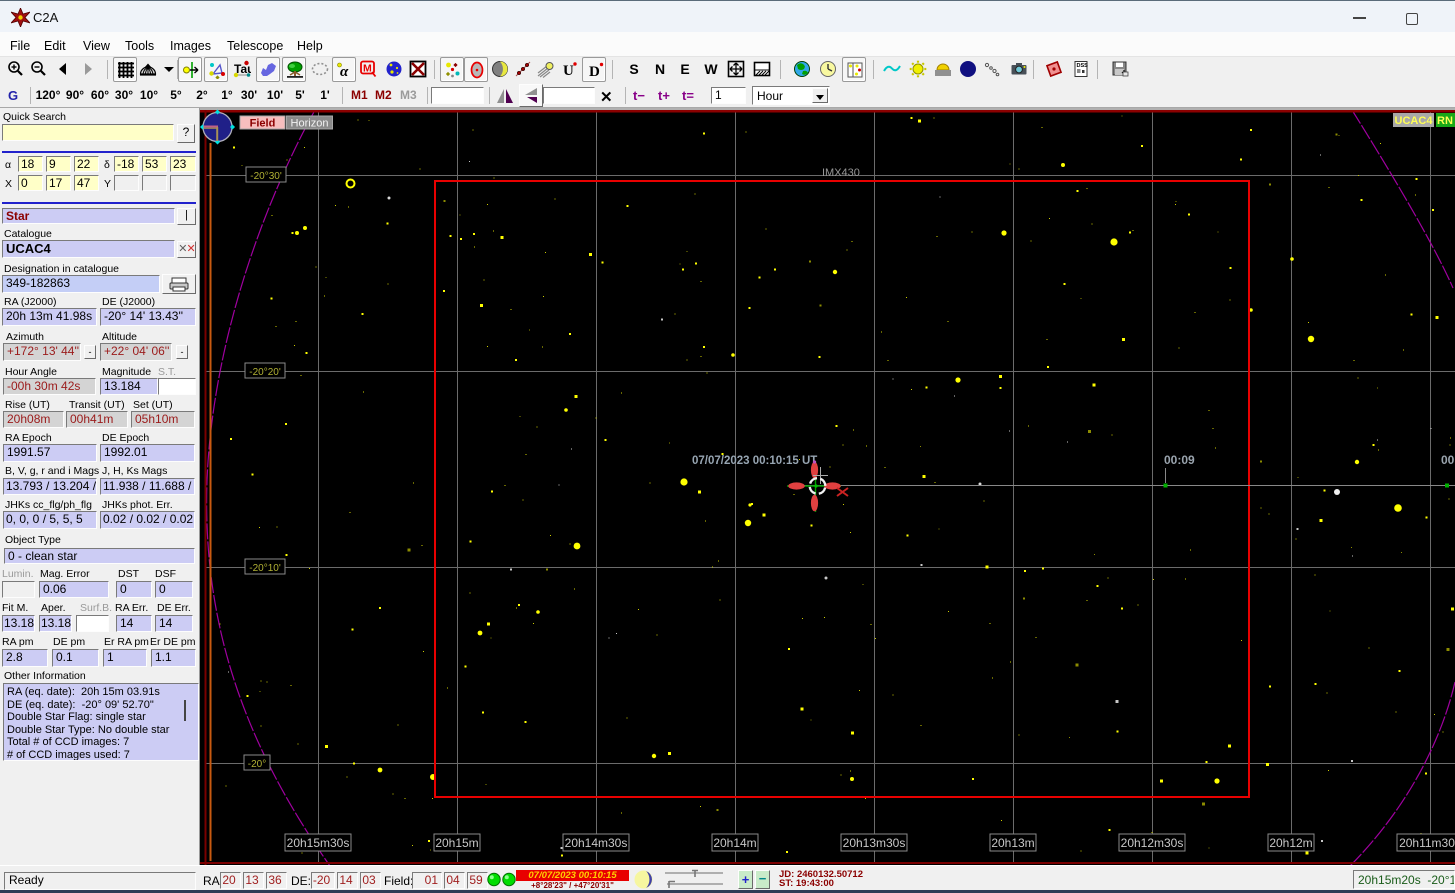  Describe the element at coordinates (874, 843) in the screenshot. I see `svg-text: 20h13m30s` at that location.